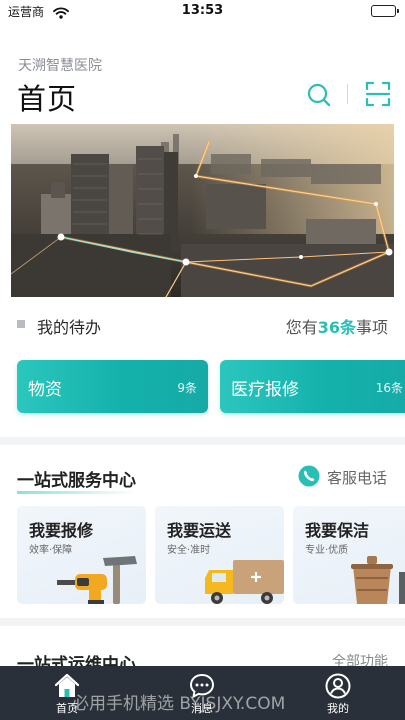  Describe the element at coordinates (389, 388) in the screenshot. I see `todo-card-count: 16条` at that location.